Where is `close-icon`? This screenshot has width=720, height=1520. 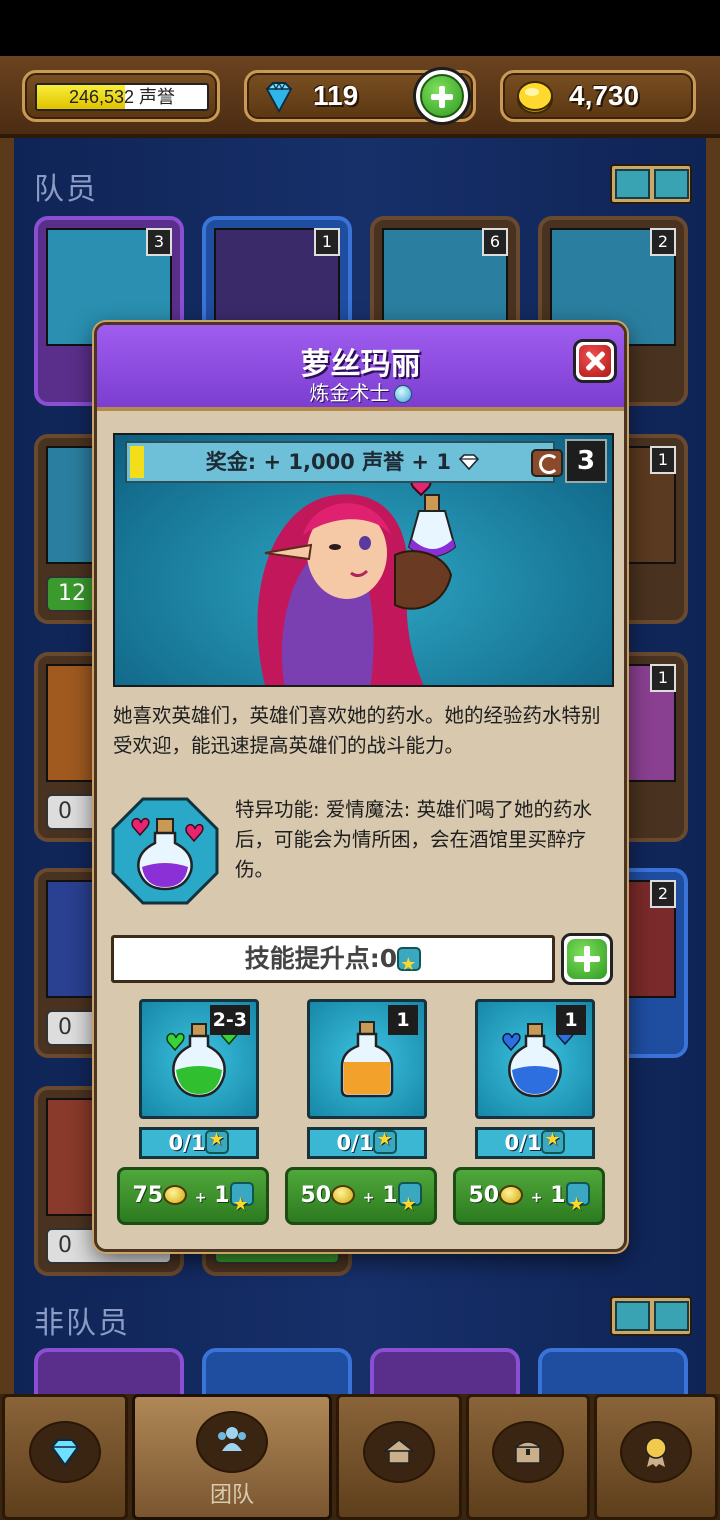 close-icon is located at coordinates (595, 361).